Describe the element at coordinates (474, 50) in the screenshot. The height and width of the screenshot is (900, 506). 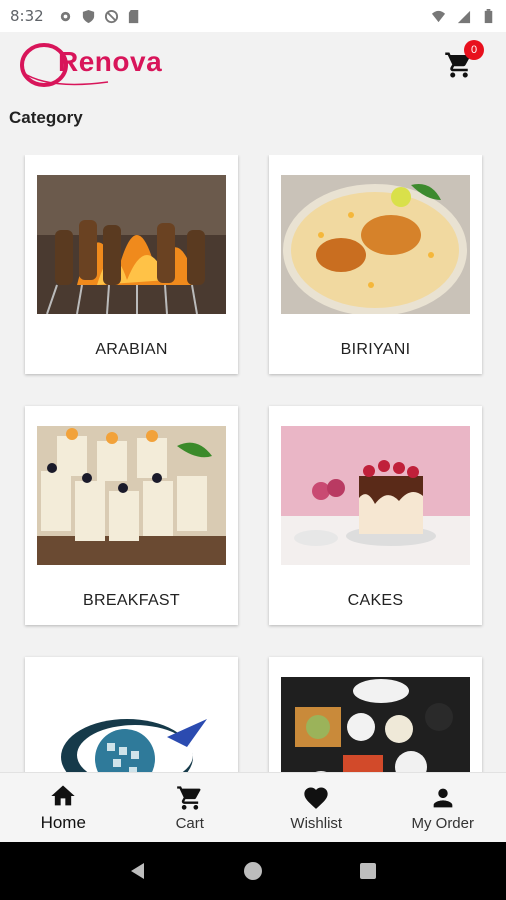
I see `cart-count-badge: 0` at that location.